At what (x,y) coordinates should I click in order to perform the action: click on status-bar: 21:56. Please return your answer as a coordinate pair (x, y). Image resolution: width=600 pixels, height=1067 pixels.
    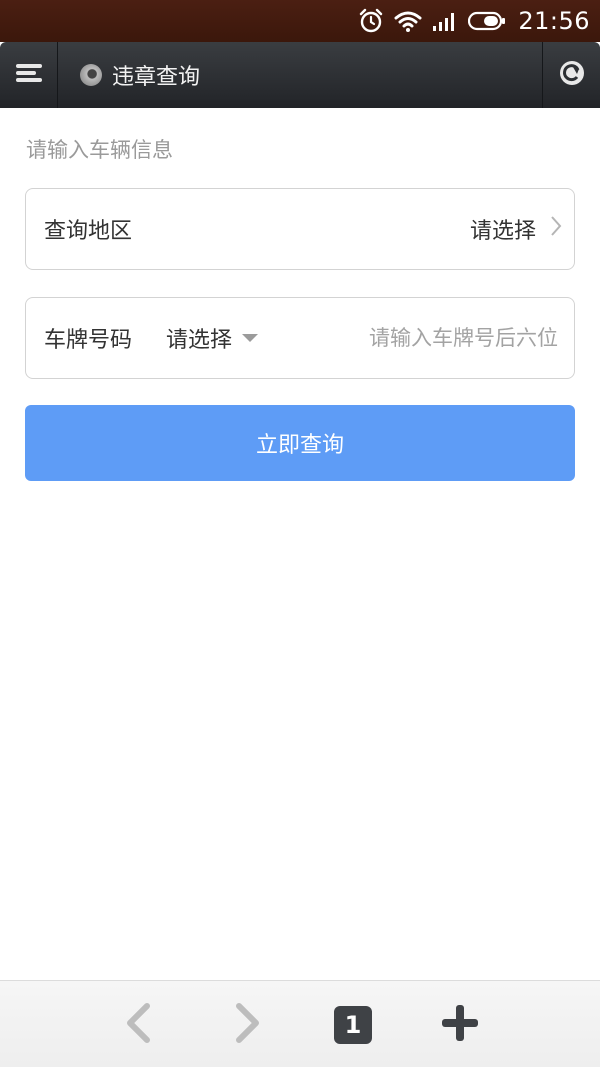
    Looking at the image, I should click on (300, 21).